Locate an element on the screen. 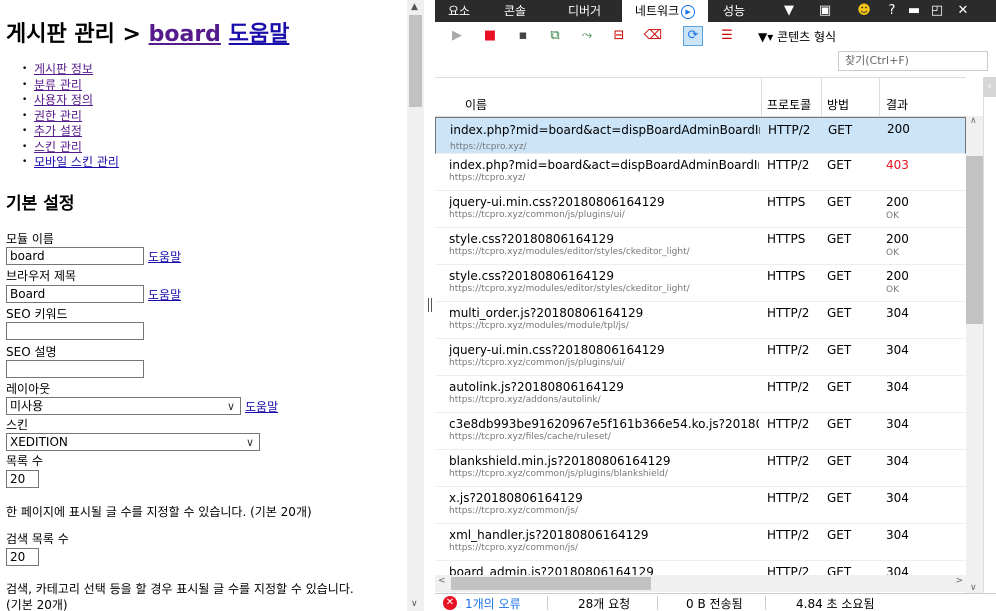 Image resolution: width=996 pixels, height=611 pixels. clear-cookies-icon: ☰ is located at coordinates (727, 36).